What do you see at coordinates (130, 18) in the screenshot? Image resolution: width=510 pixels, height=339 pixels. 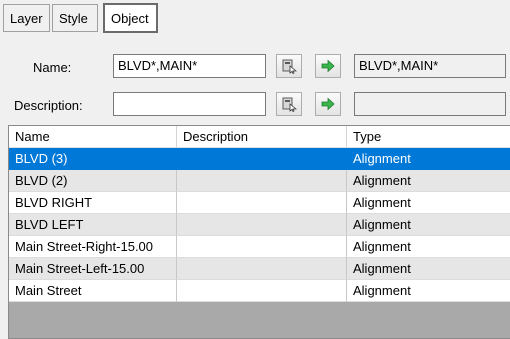 I see `tab-object: Object` at bounding box center [130, 18].